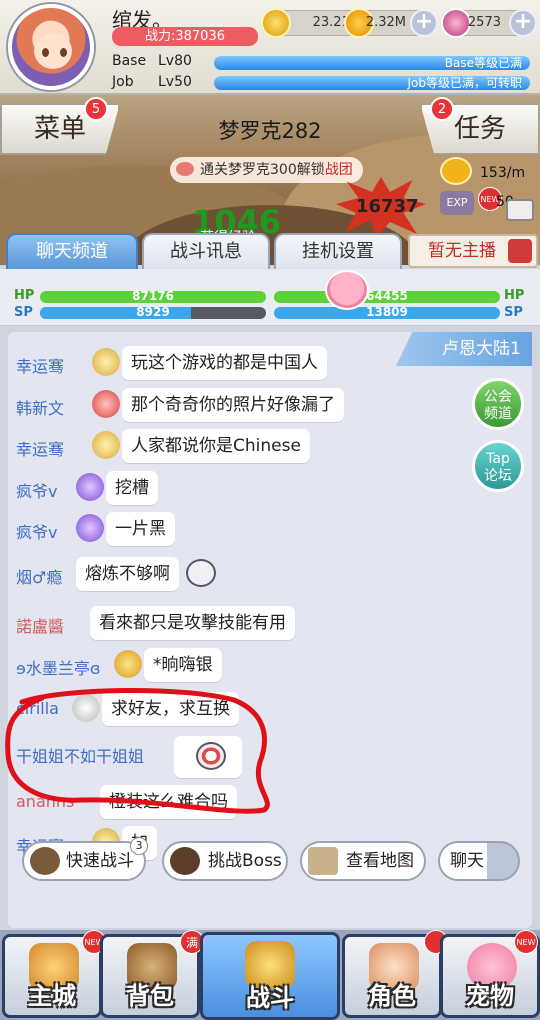 The height and width of the screenshot is (1020, 540). What do you see at coordinates (185, 861) in the screenshot?
I see `boss-icon` at bounding box center [185, 861].